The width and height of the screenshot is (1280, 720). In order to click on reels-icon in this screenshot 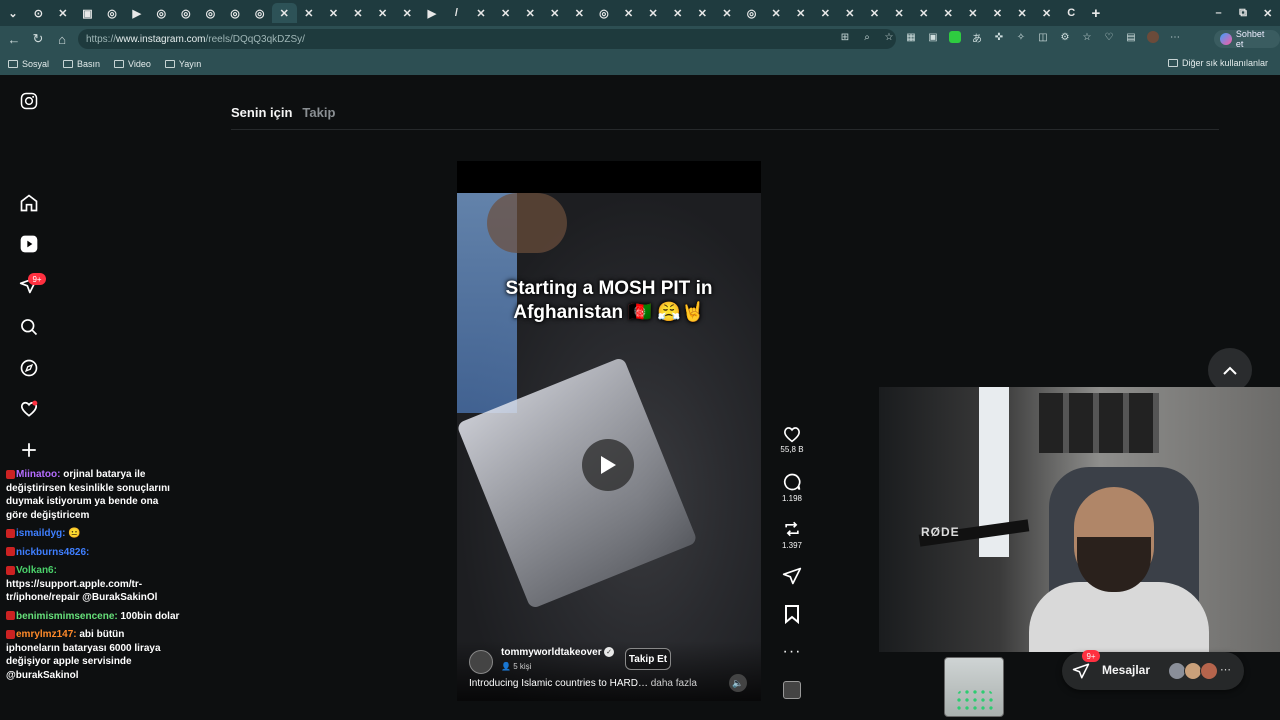, I will do `click(29, 244)`.